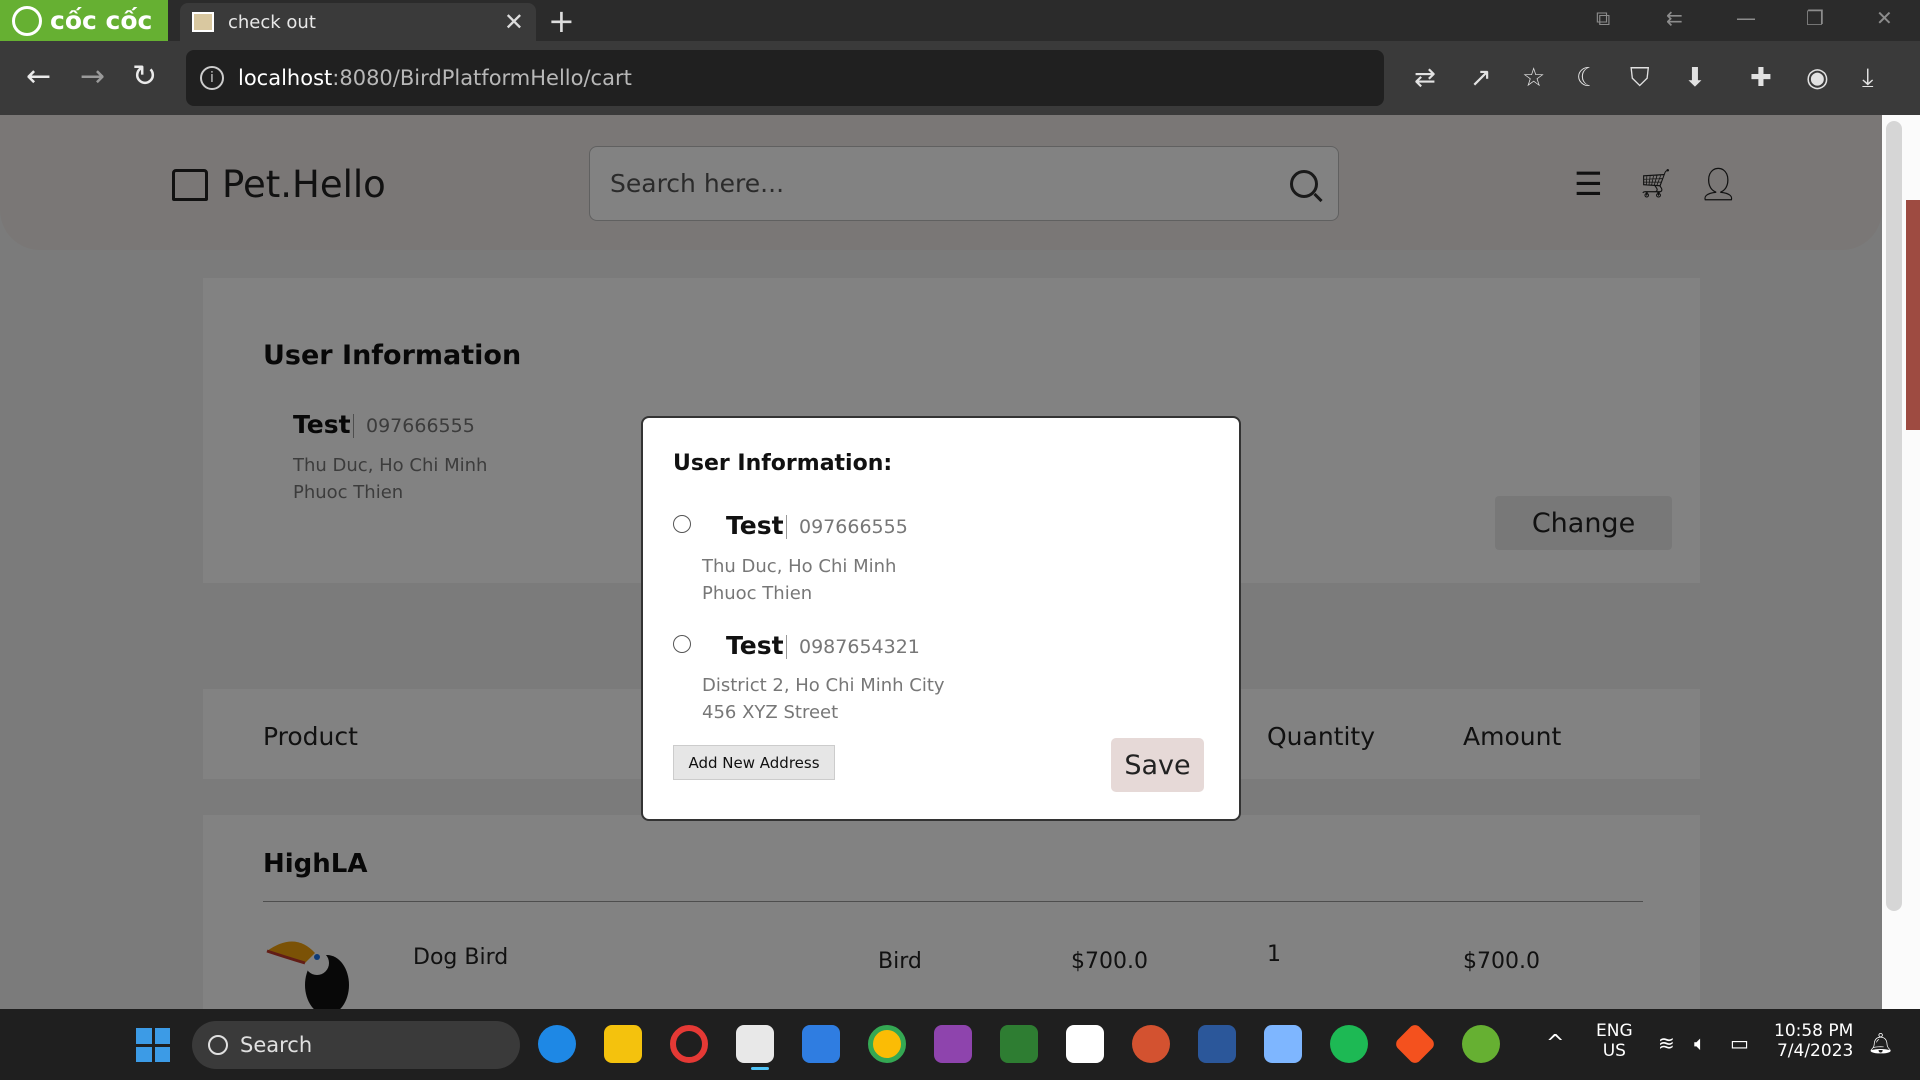 The height and width of the screenshot is (1080, 1920). What do you see at coordinates (757, 593) in the screenshot?
I see `address-1-line2: Phuoc Thien` at bounding box center [757, 593].